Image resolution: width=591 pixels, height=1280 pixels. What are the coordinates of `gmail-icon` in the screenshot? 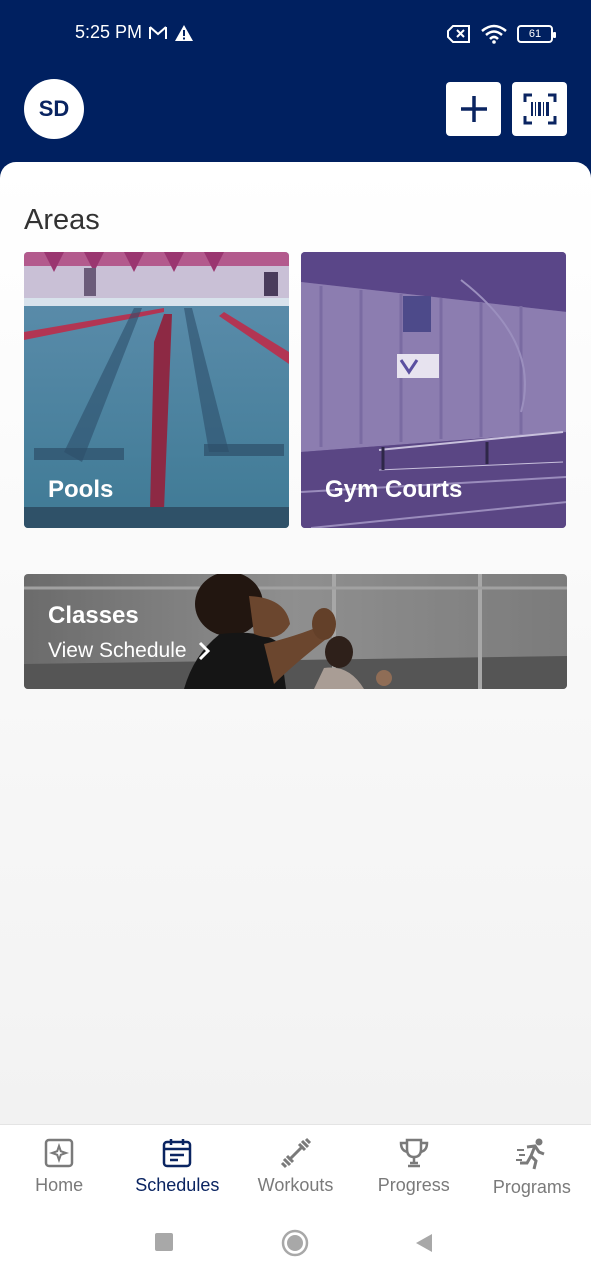 It's located at (158, 32).